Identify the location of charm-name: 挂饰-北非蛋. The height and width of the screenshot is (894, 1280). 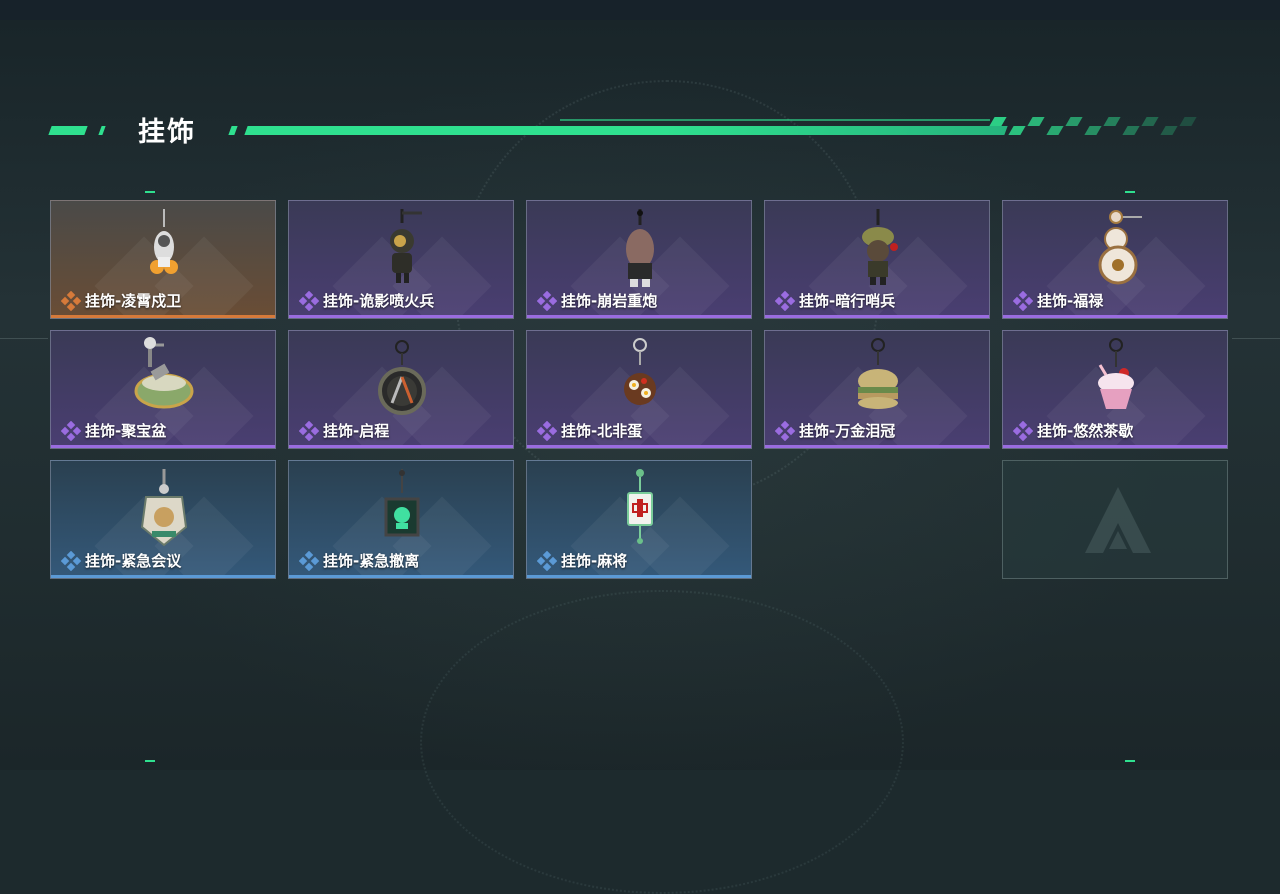
(602, 431).